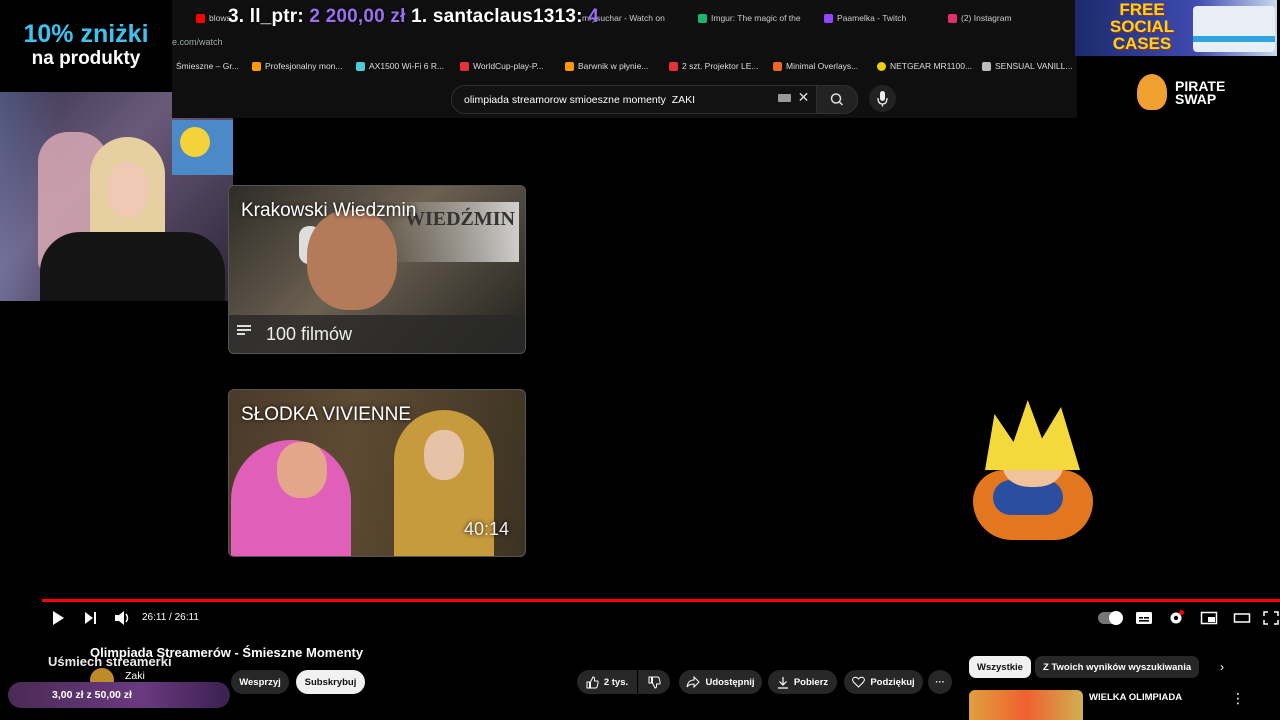  Describe the element at coordinates (329, 210) in the screenshot. I see `result-title: Krakowski Wiedzmin` at that location.